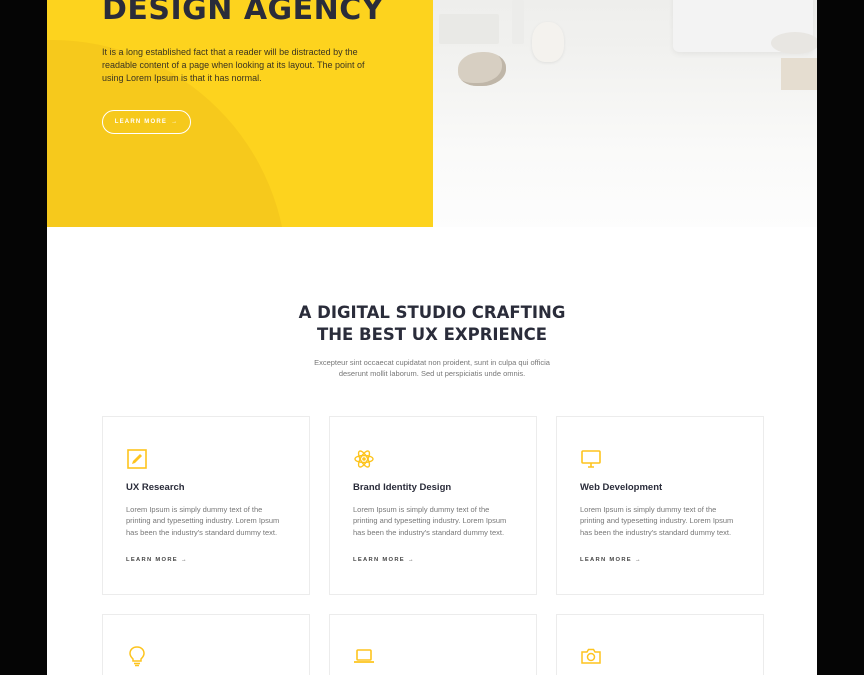 This screenshot has height=675, width=864. I want to click on monitor-icon, so click(591, 459).